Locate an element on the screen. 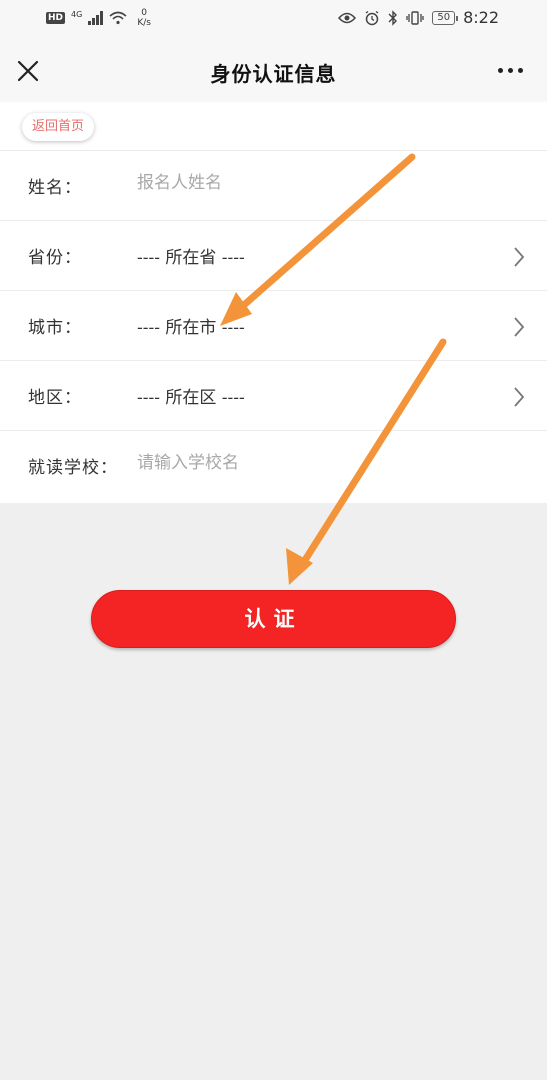 The height and width of the screenshot is (1080, 547). back-home-button: 返回首页 is located at coordinates (58, 127).